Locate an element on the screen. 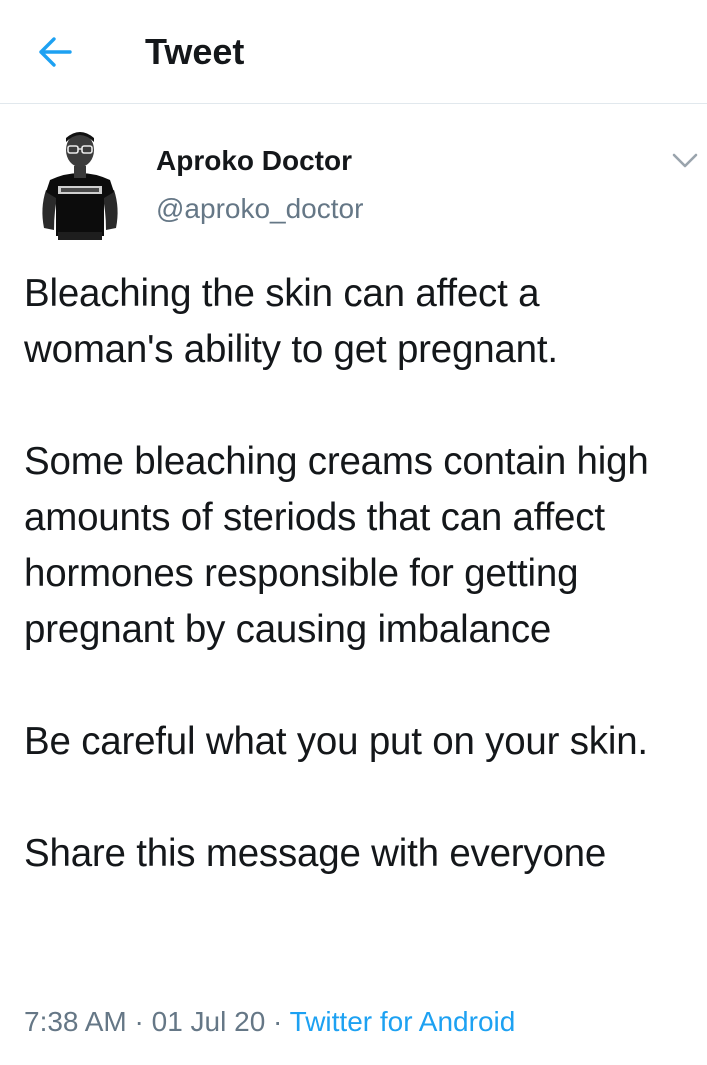  more-options-button is located at coordinates (685, 160).